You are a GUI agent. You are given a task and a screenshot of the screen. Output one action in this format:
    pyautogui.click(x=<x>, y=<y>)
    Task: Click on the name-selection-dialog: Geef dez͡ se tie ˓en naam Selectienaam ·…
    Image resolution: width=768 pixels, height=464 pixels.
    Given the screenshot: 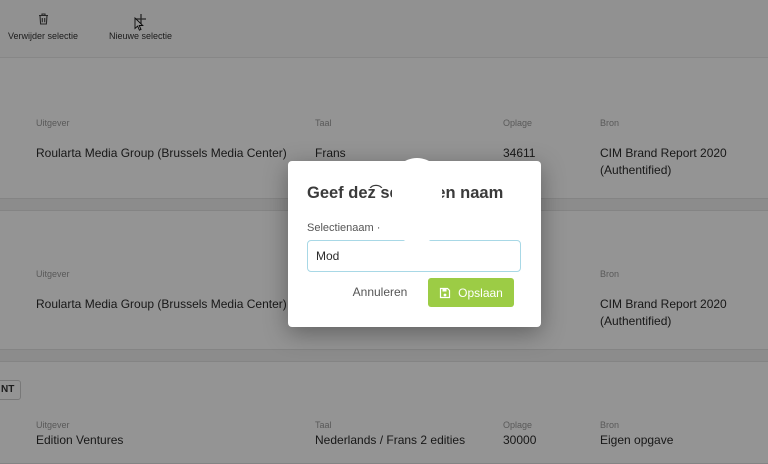 What is the action you would take?
    pyautogui.click(x=414, y=242)
    